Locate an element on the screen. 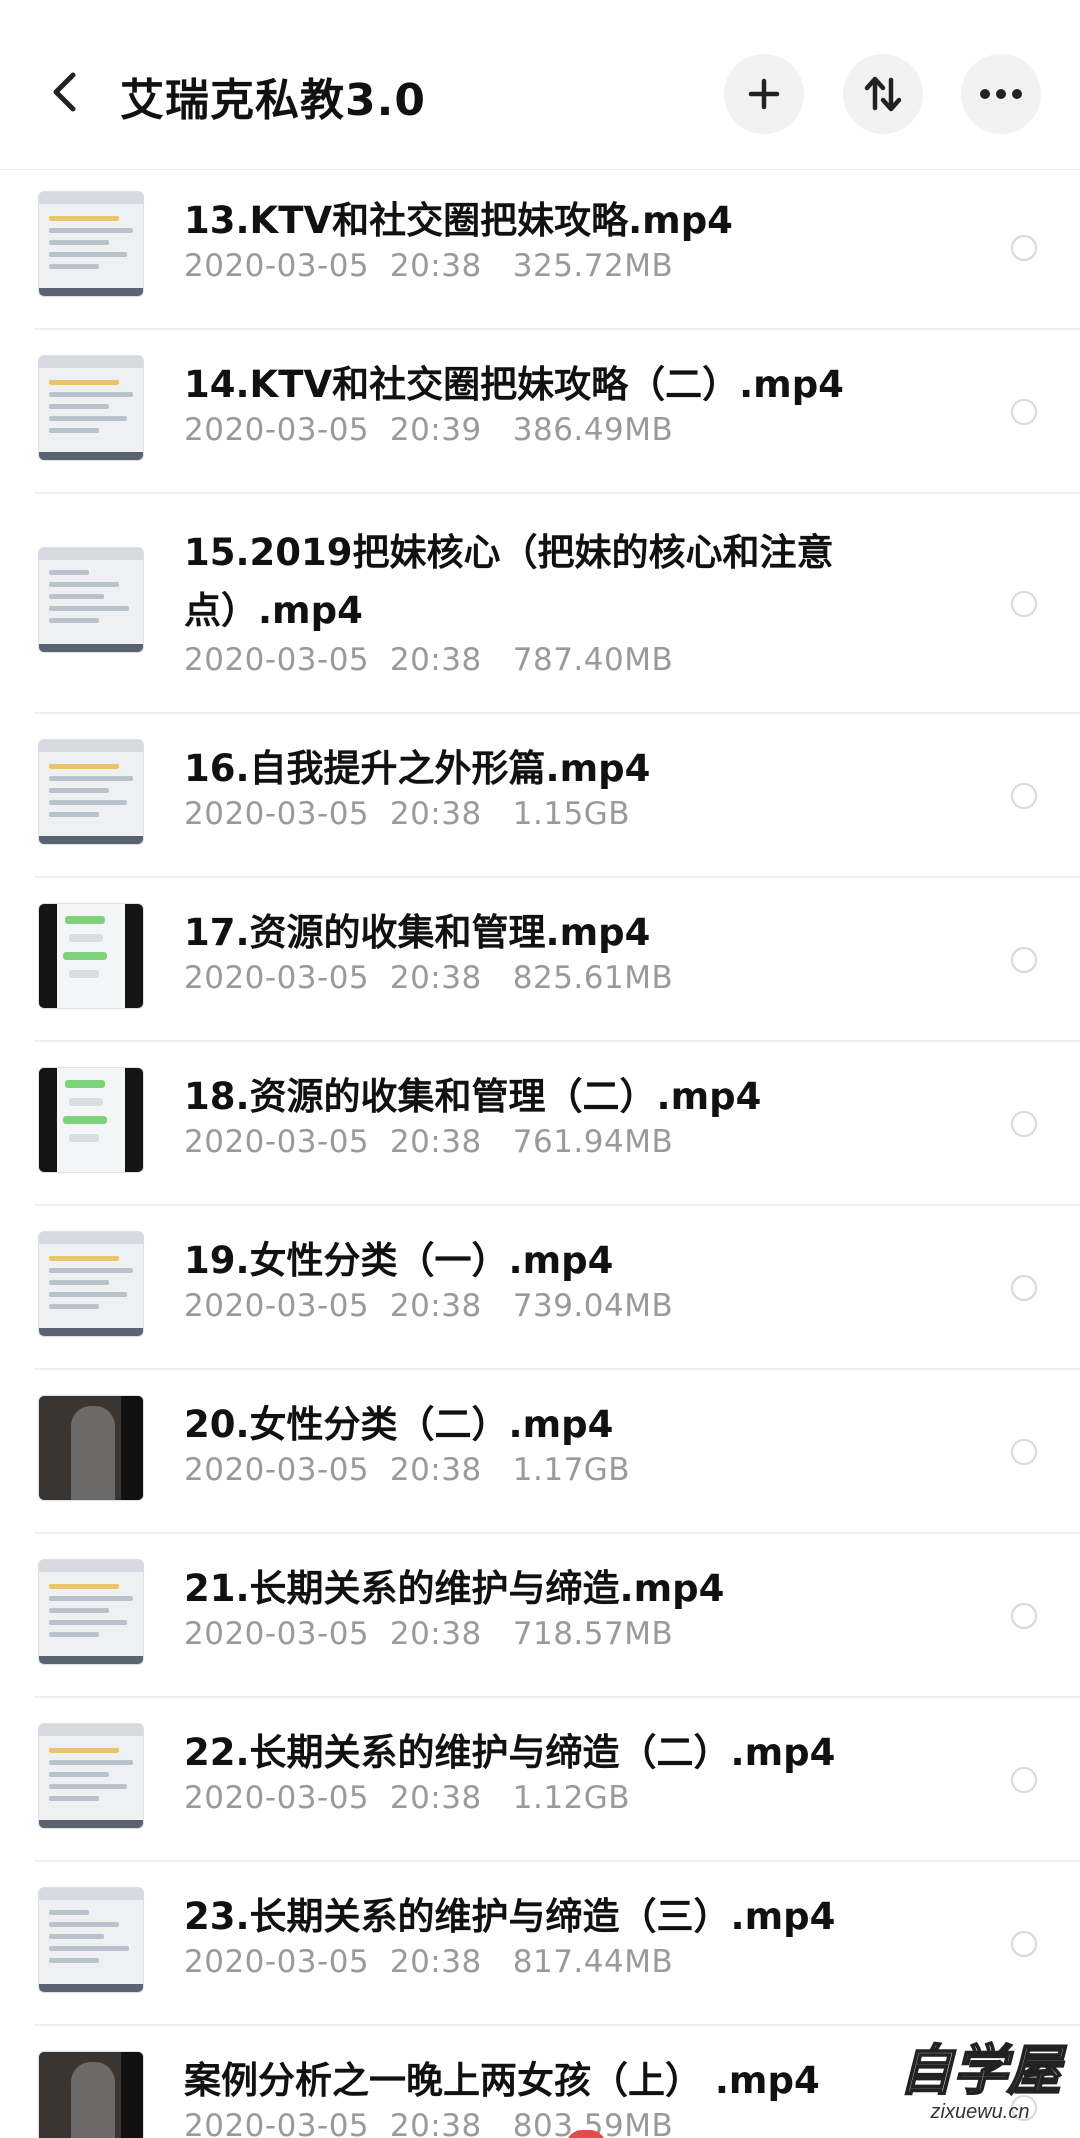 This screenshot has width=1080, height=2138. file-meta: 2020-03-05 20:38 817.44MB is located at coordinates (429, 1962).